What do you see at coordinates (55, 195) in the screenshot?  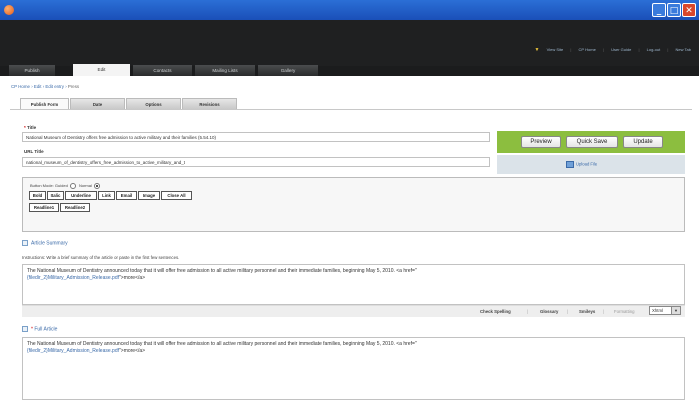 I see `italic-button: Italic` at bounding box center [55, 195].